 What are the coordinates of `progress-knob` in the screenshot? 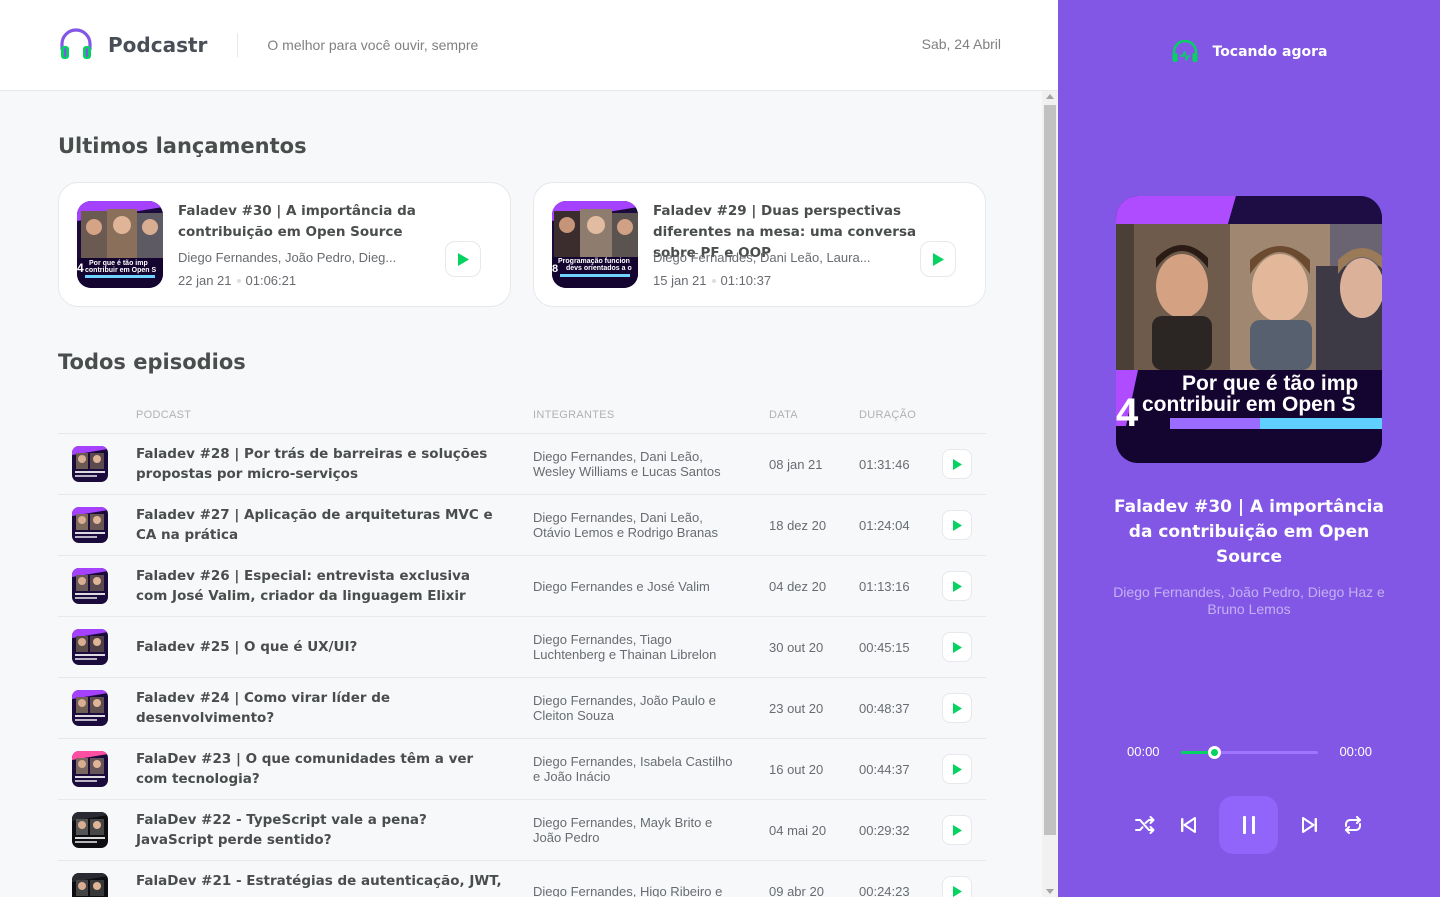 It's located at (1214, 752).